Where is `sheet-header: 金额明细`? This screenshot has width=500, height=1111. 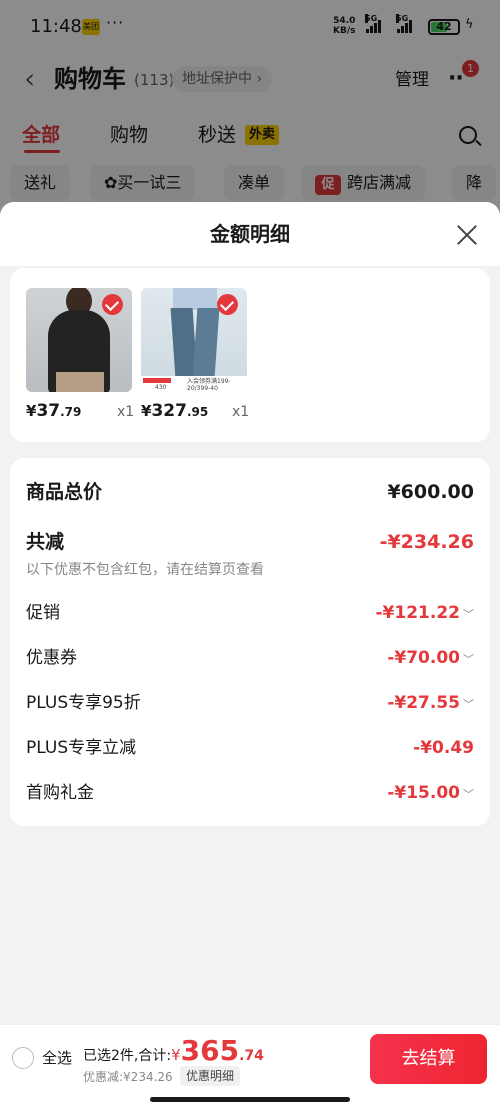
sheet-header: 金额明细 is located at coordinates (250, 234).